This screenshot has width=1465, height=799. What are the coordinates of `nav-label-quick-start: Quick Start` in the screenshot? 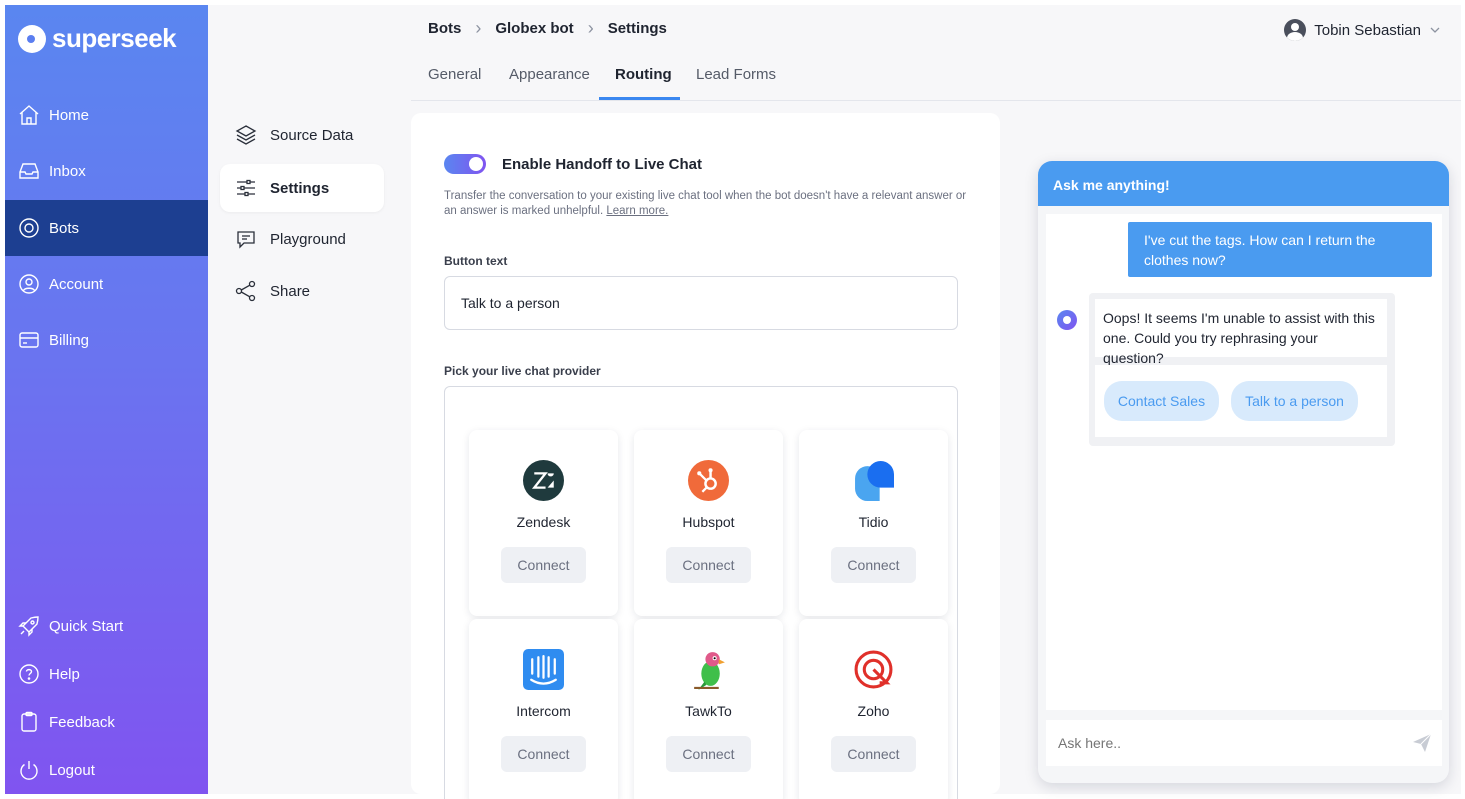 It's located at (86, 626).